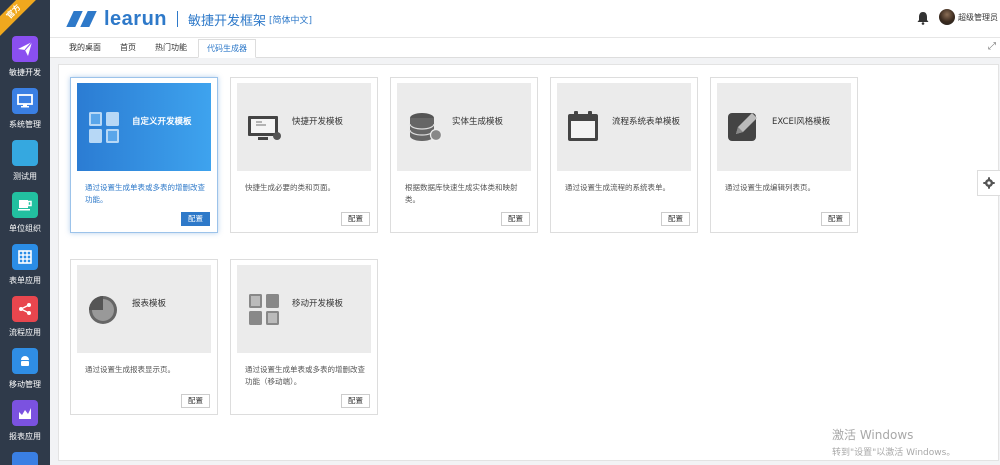 This screenshot has width=1000, height=465. I want to click on template-name: 自定义开发模板, so click(162, 122).